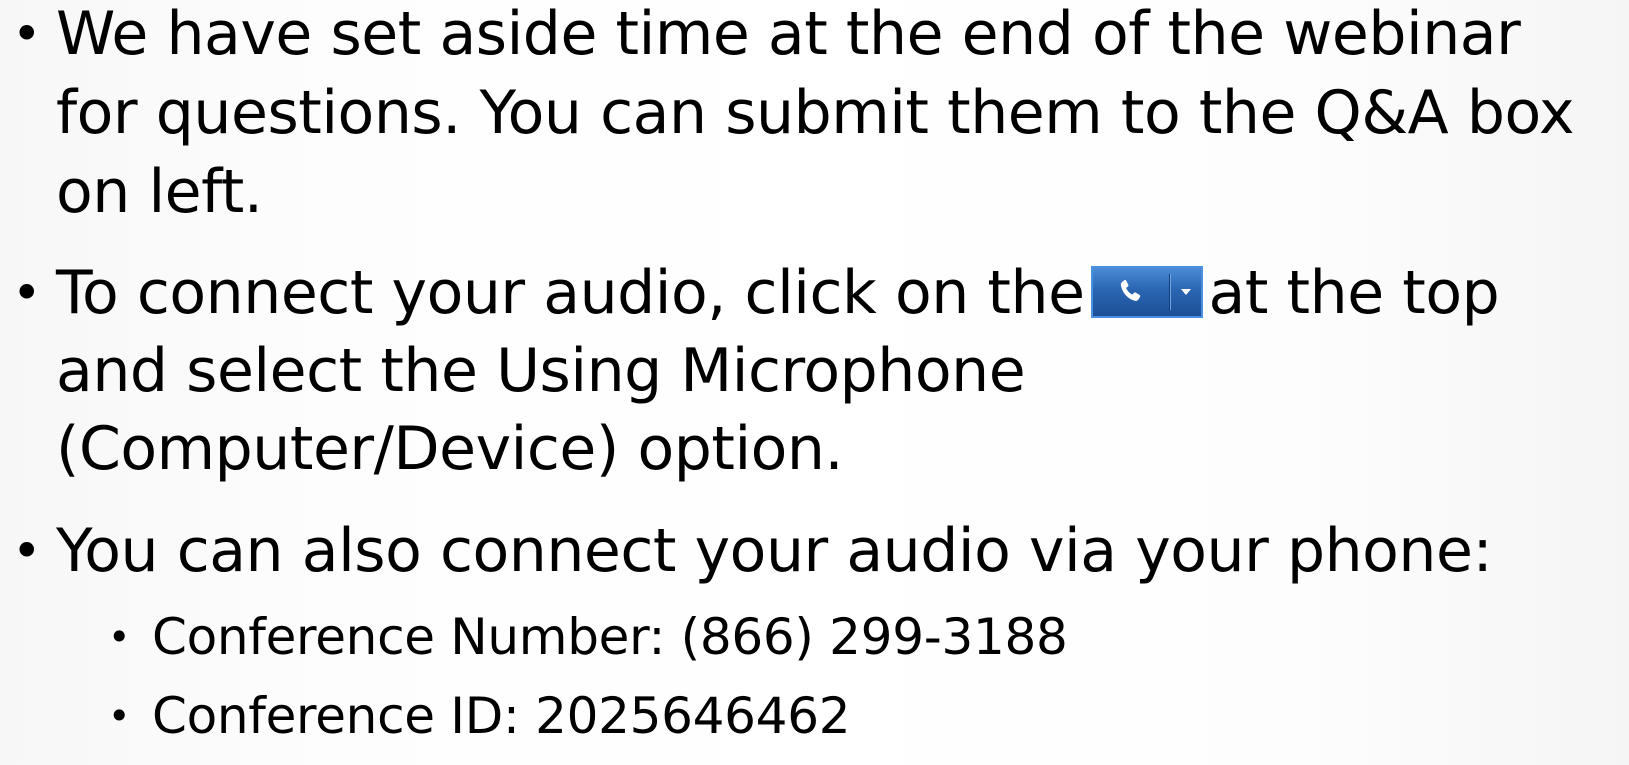  I want to click on audio-instruction-before: To connect your audio, click on the, so click(570, 293).